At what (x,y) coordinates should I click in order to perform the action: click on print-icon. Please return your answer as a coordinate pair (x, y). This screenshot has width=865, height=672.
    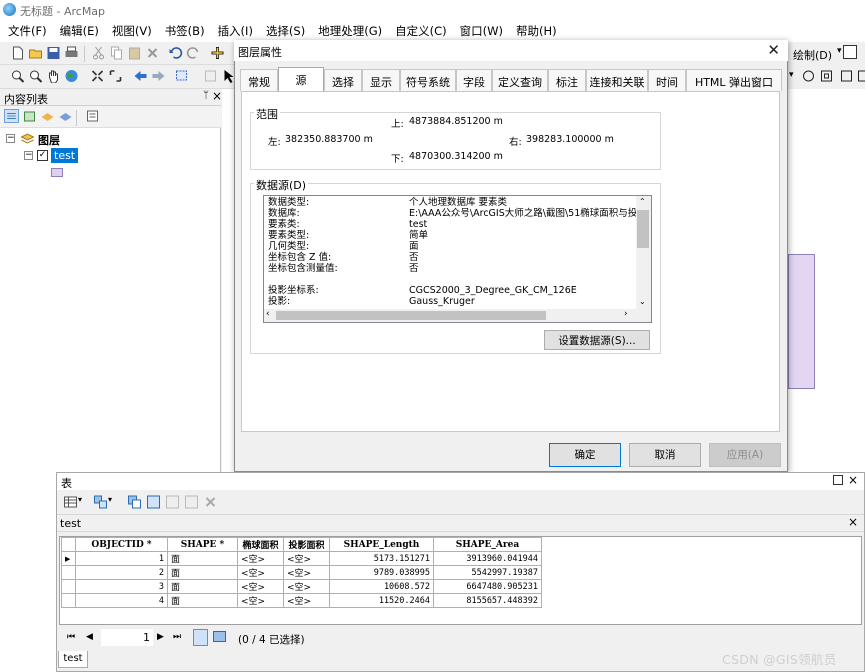
    Looking at the image, I should click on (71, 53).